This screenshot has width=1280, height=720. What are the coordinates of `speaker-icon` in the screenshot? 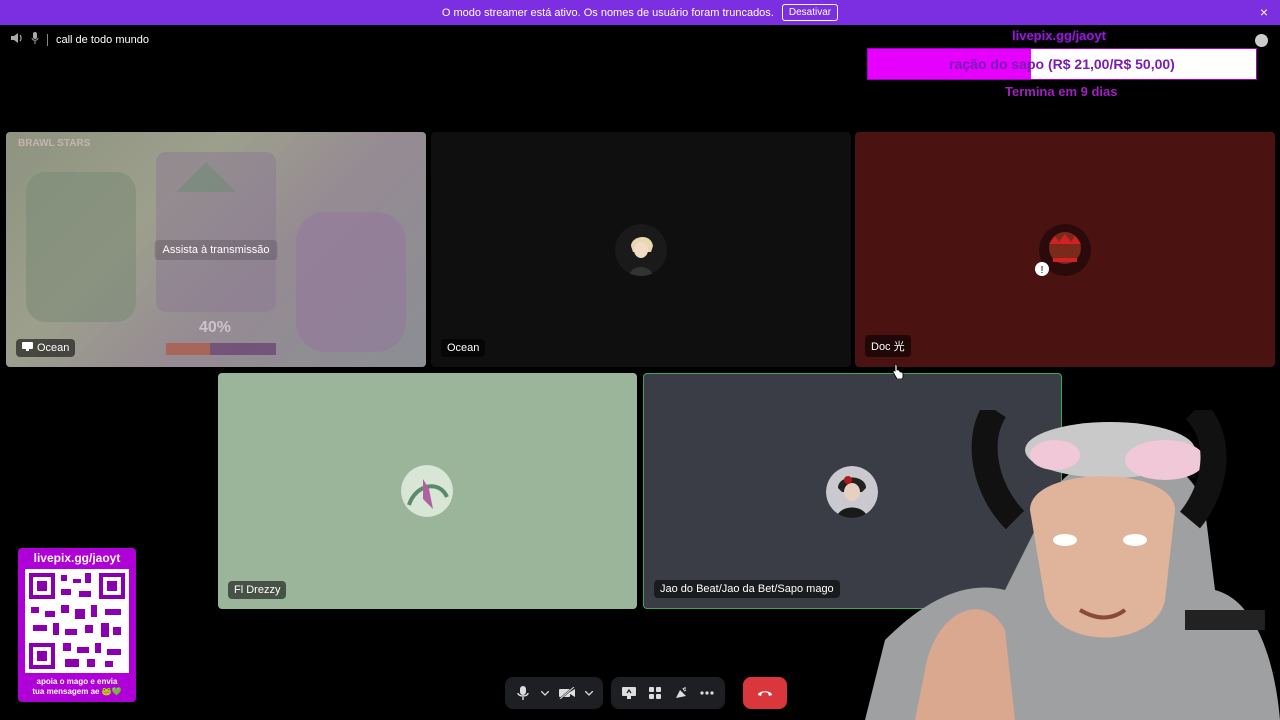 It's located at (16, 39).